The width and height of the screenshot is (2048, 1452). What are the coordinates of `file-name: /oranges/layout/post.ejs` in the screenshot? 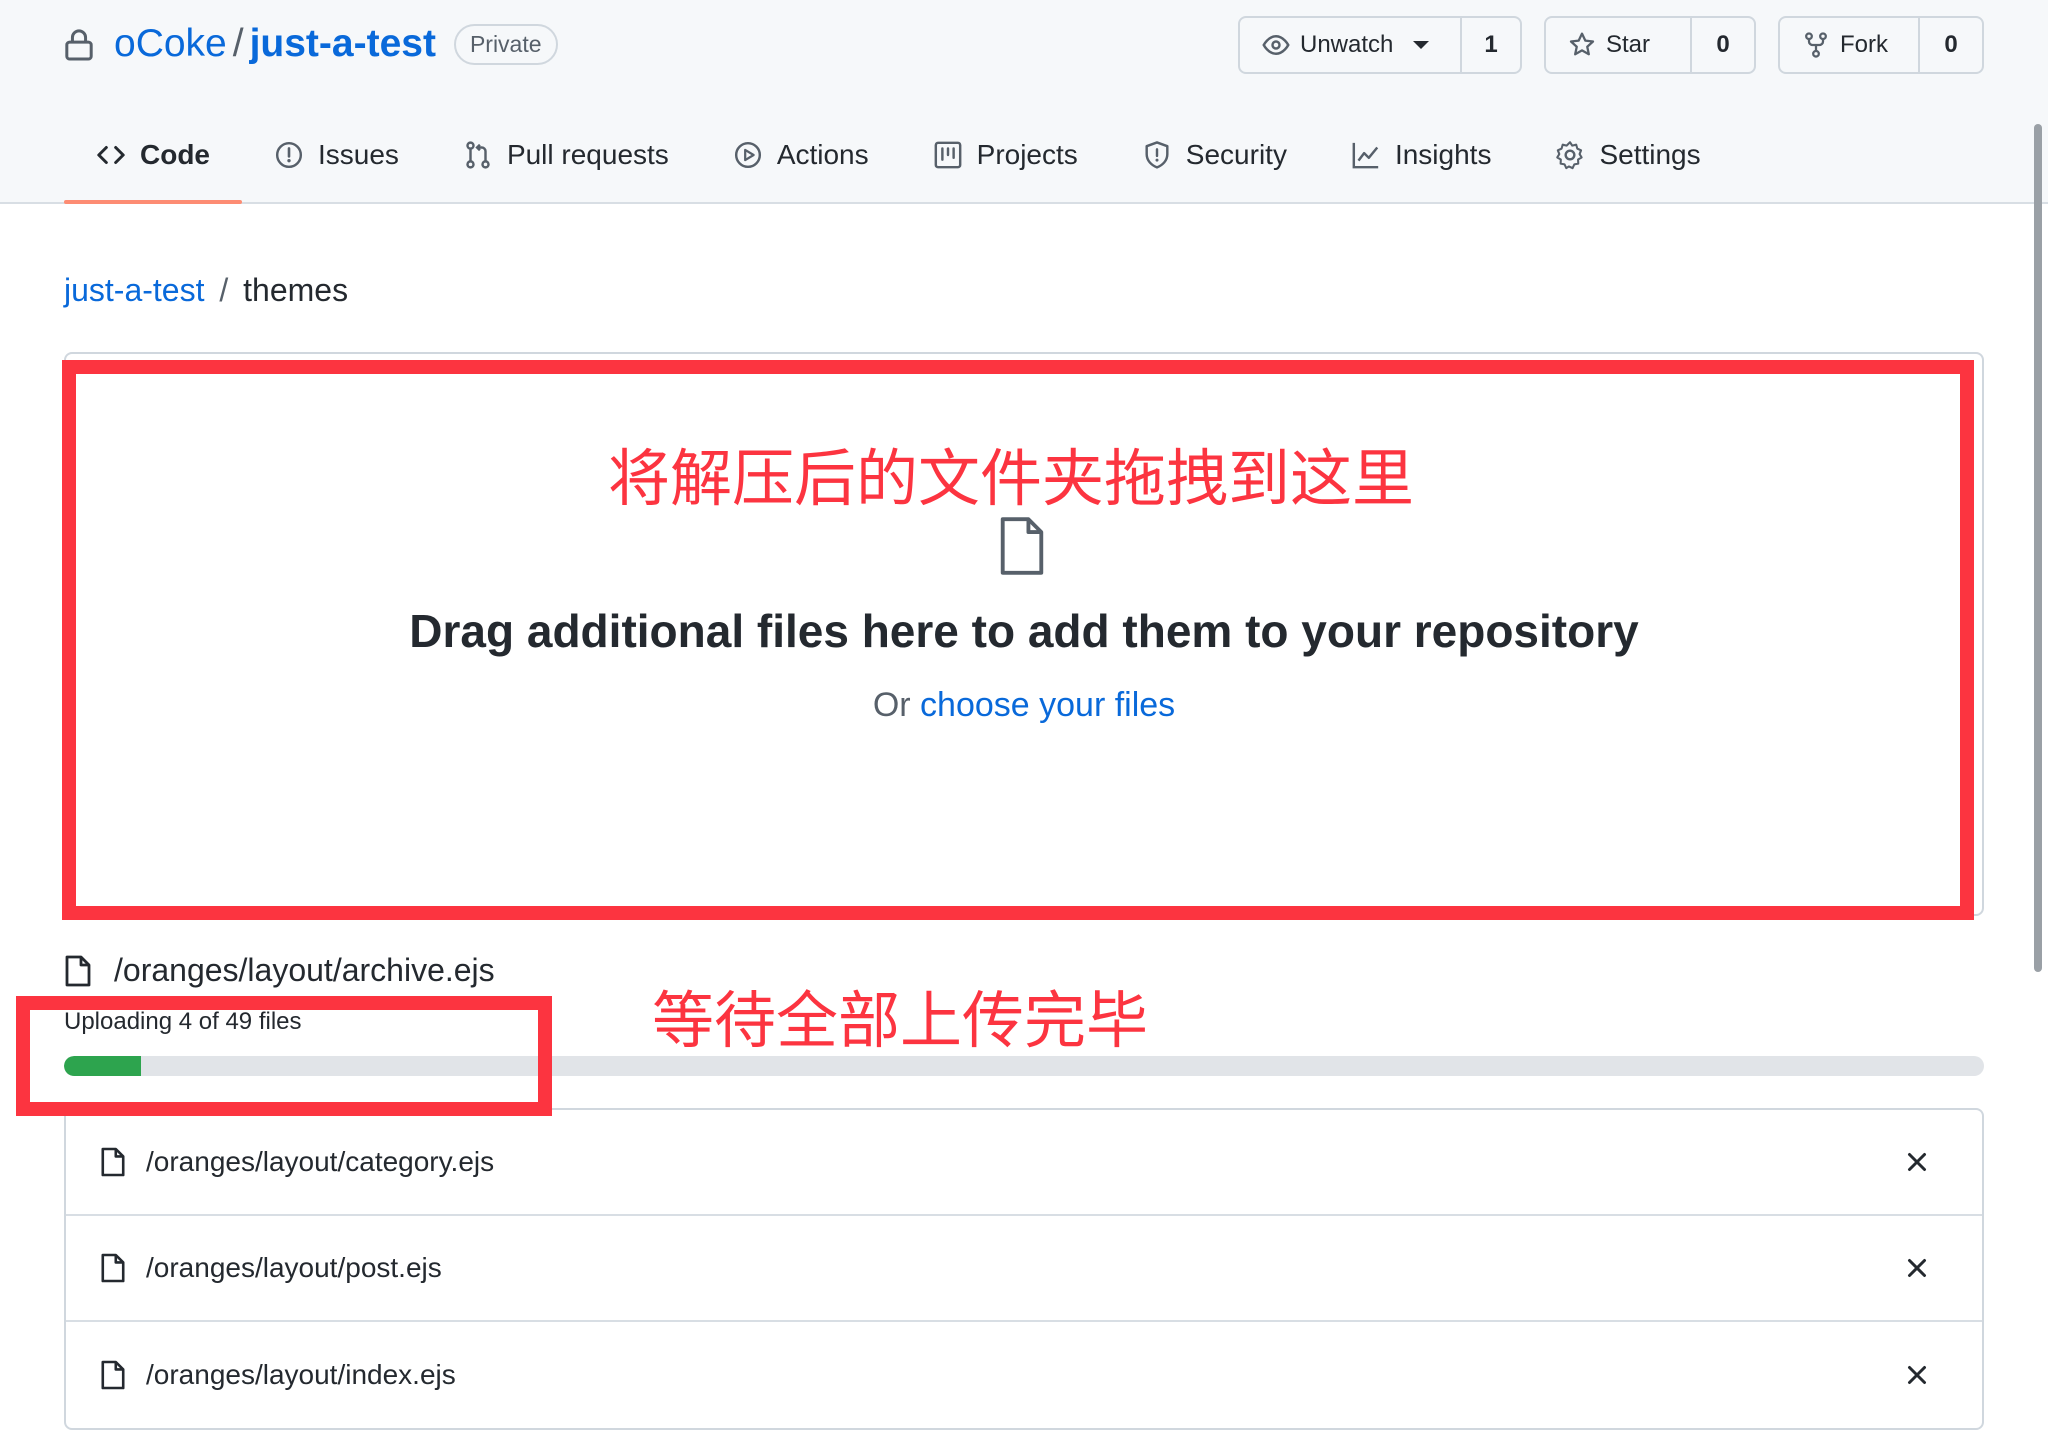 It's located at (294, 1267).